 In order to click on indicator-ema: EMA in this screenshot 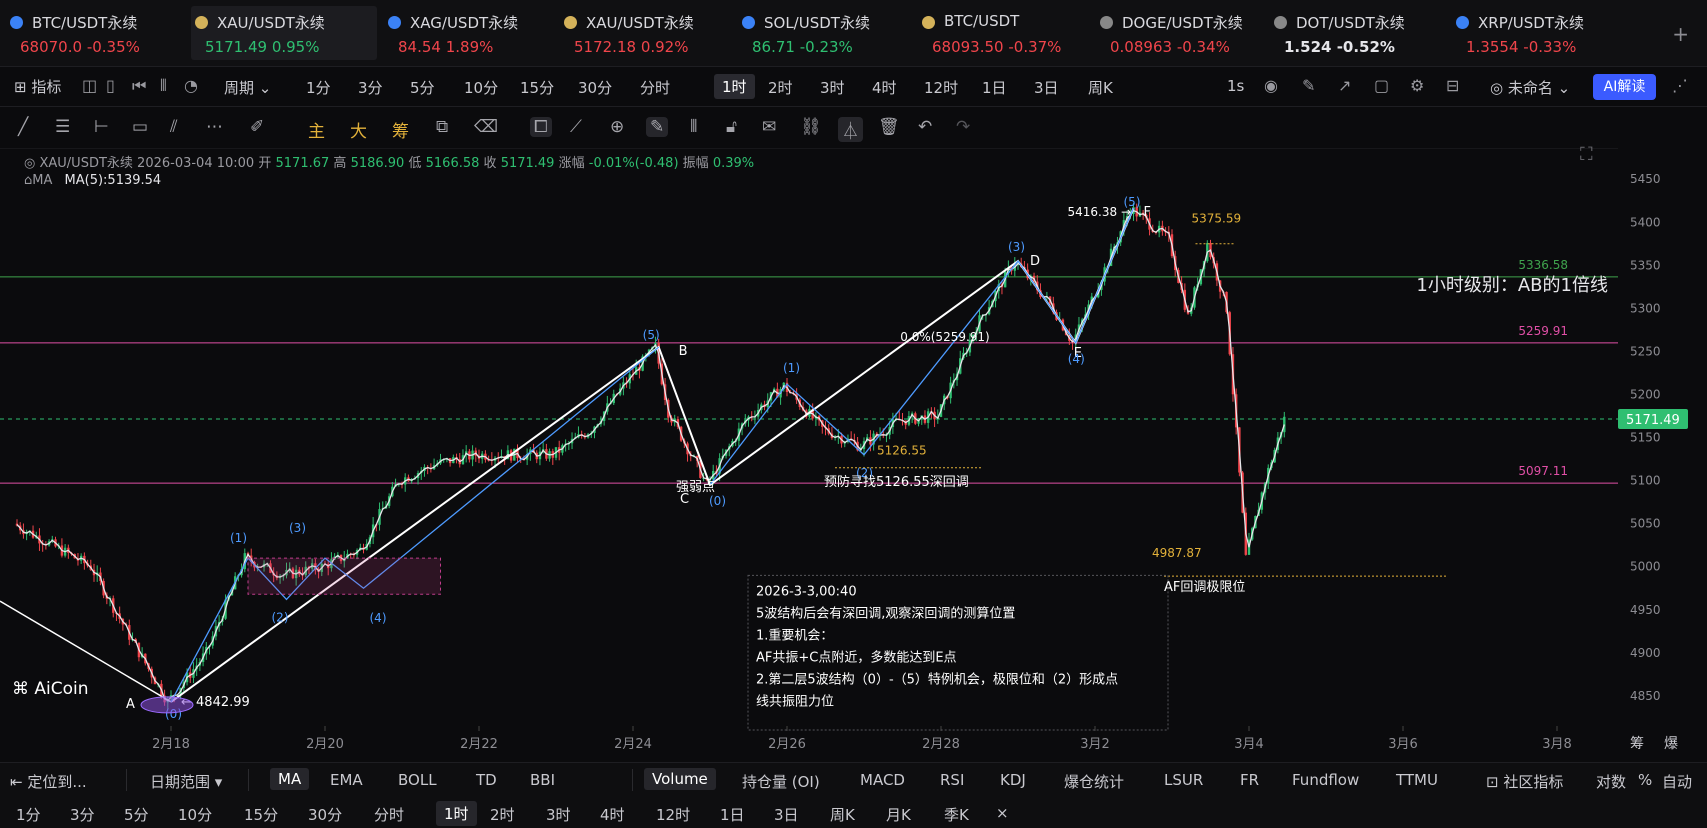, I will do `click(346, 780)`.